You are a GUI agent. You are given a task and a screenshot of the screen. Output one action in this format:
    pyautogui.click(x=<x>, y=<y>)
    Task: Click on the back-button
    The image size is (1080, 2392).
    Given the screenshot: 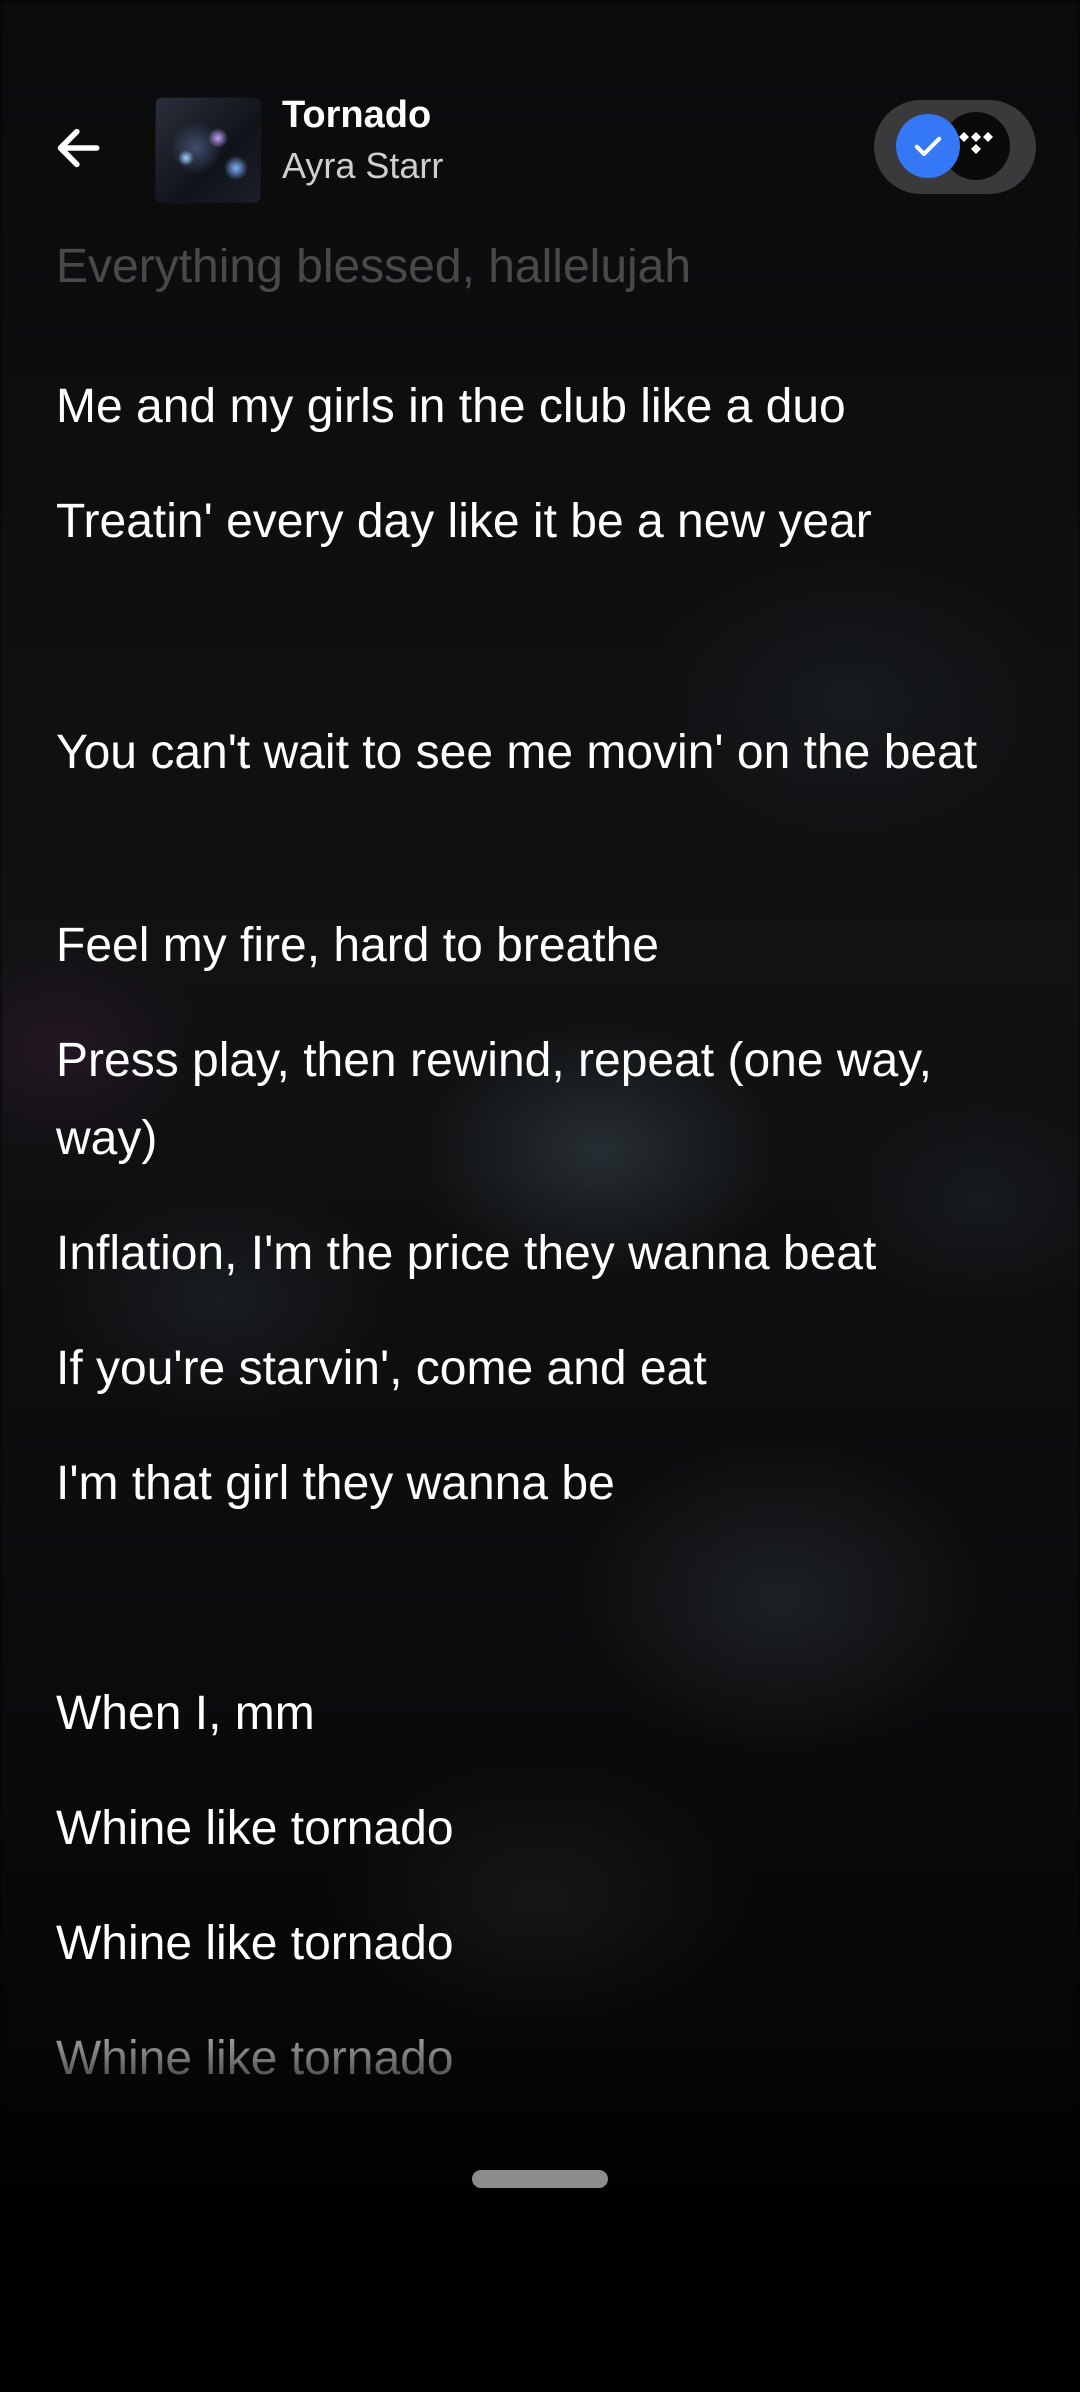 What is the action you would take?
    pyautogui.click(x=78, y=148)
    